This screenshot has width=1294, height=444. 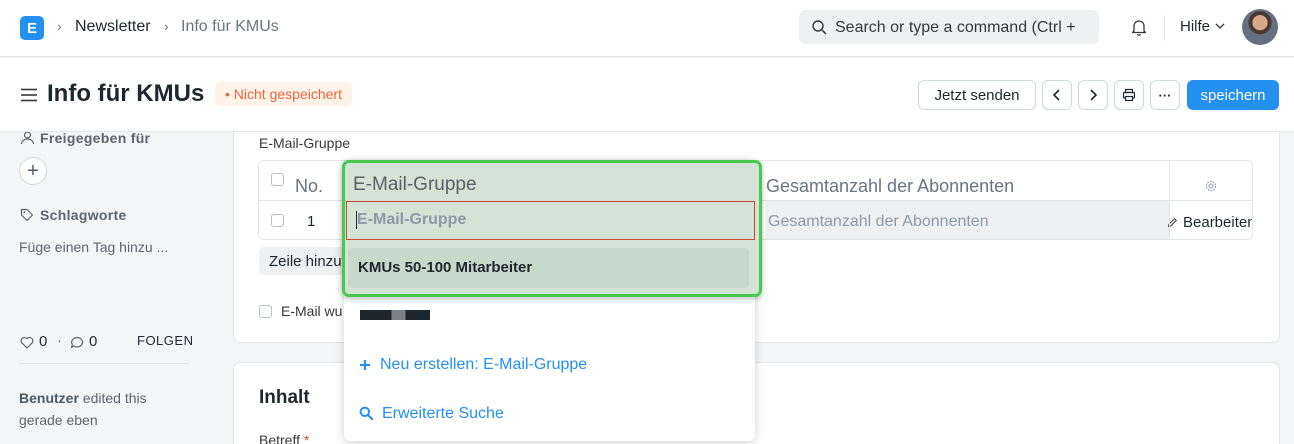 I want to click on tag-icon, so click(x=27, y=215).